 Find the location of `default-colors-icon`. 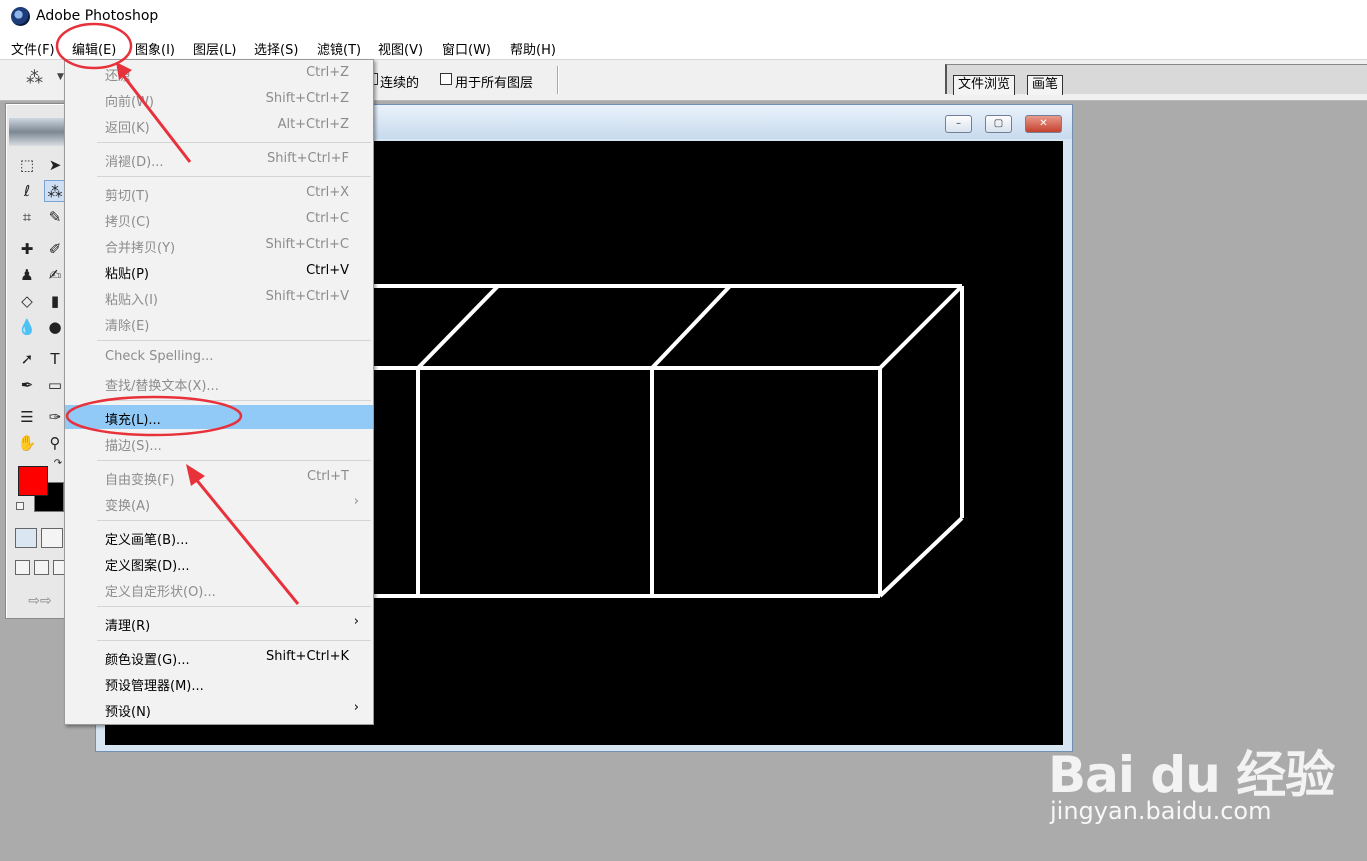

default-colors-icon is located at coordinates (20, 506).